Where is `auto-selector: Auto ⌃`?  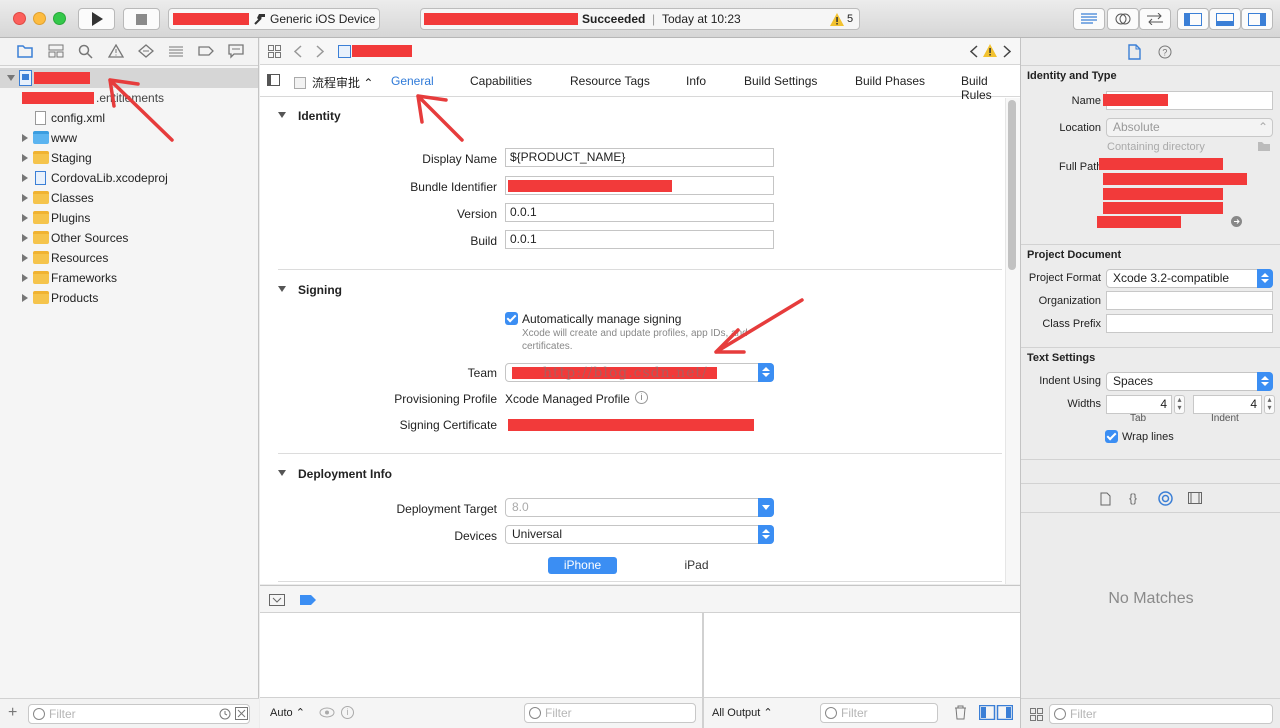
auto-selector: Auto ⌃ is located at coordinates (287, 712).